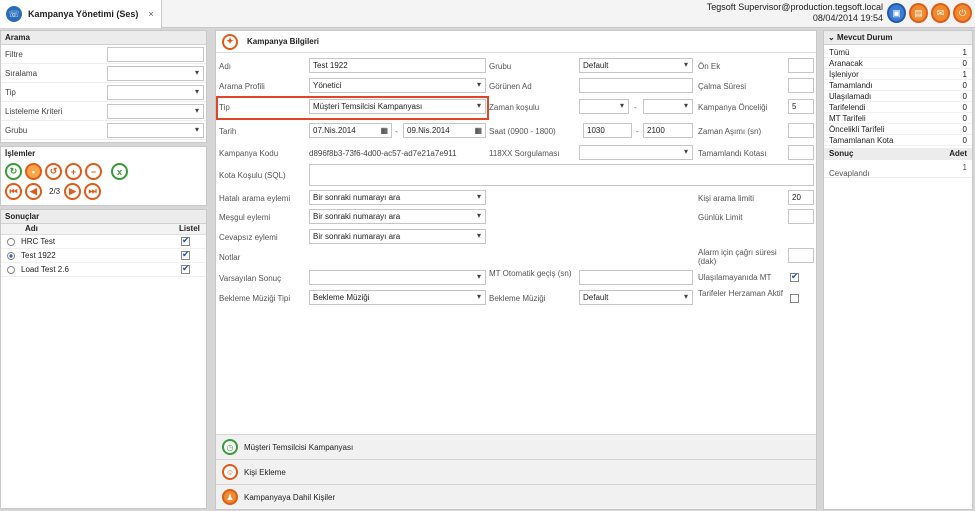 The width and height of the screenshot is (975, 511). Describe the element at coordinates (898, 154) in the screenshot. I see `sonuc-header: Sonuç Adet` at that location.